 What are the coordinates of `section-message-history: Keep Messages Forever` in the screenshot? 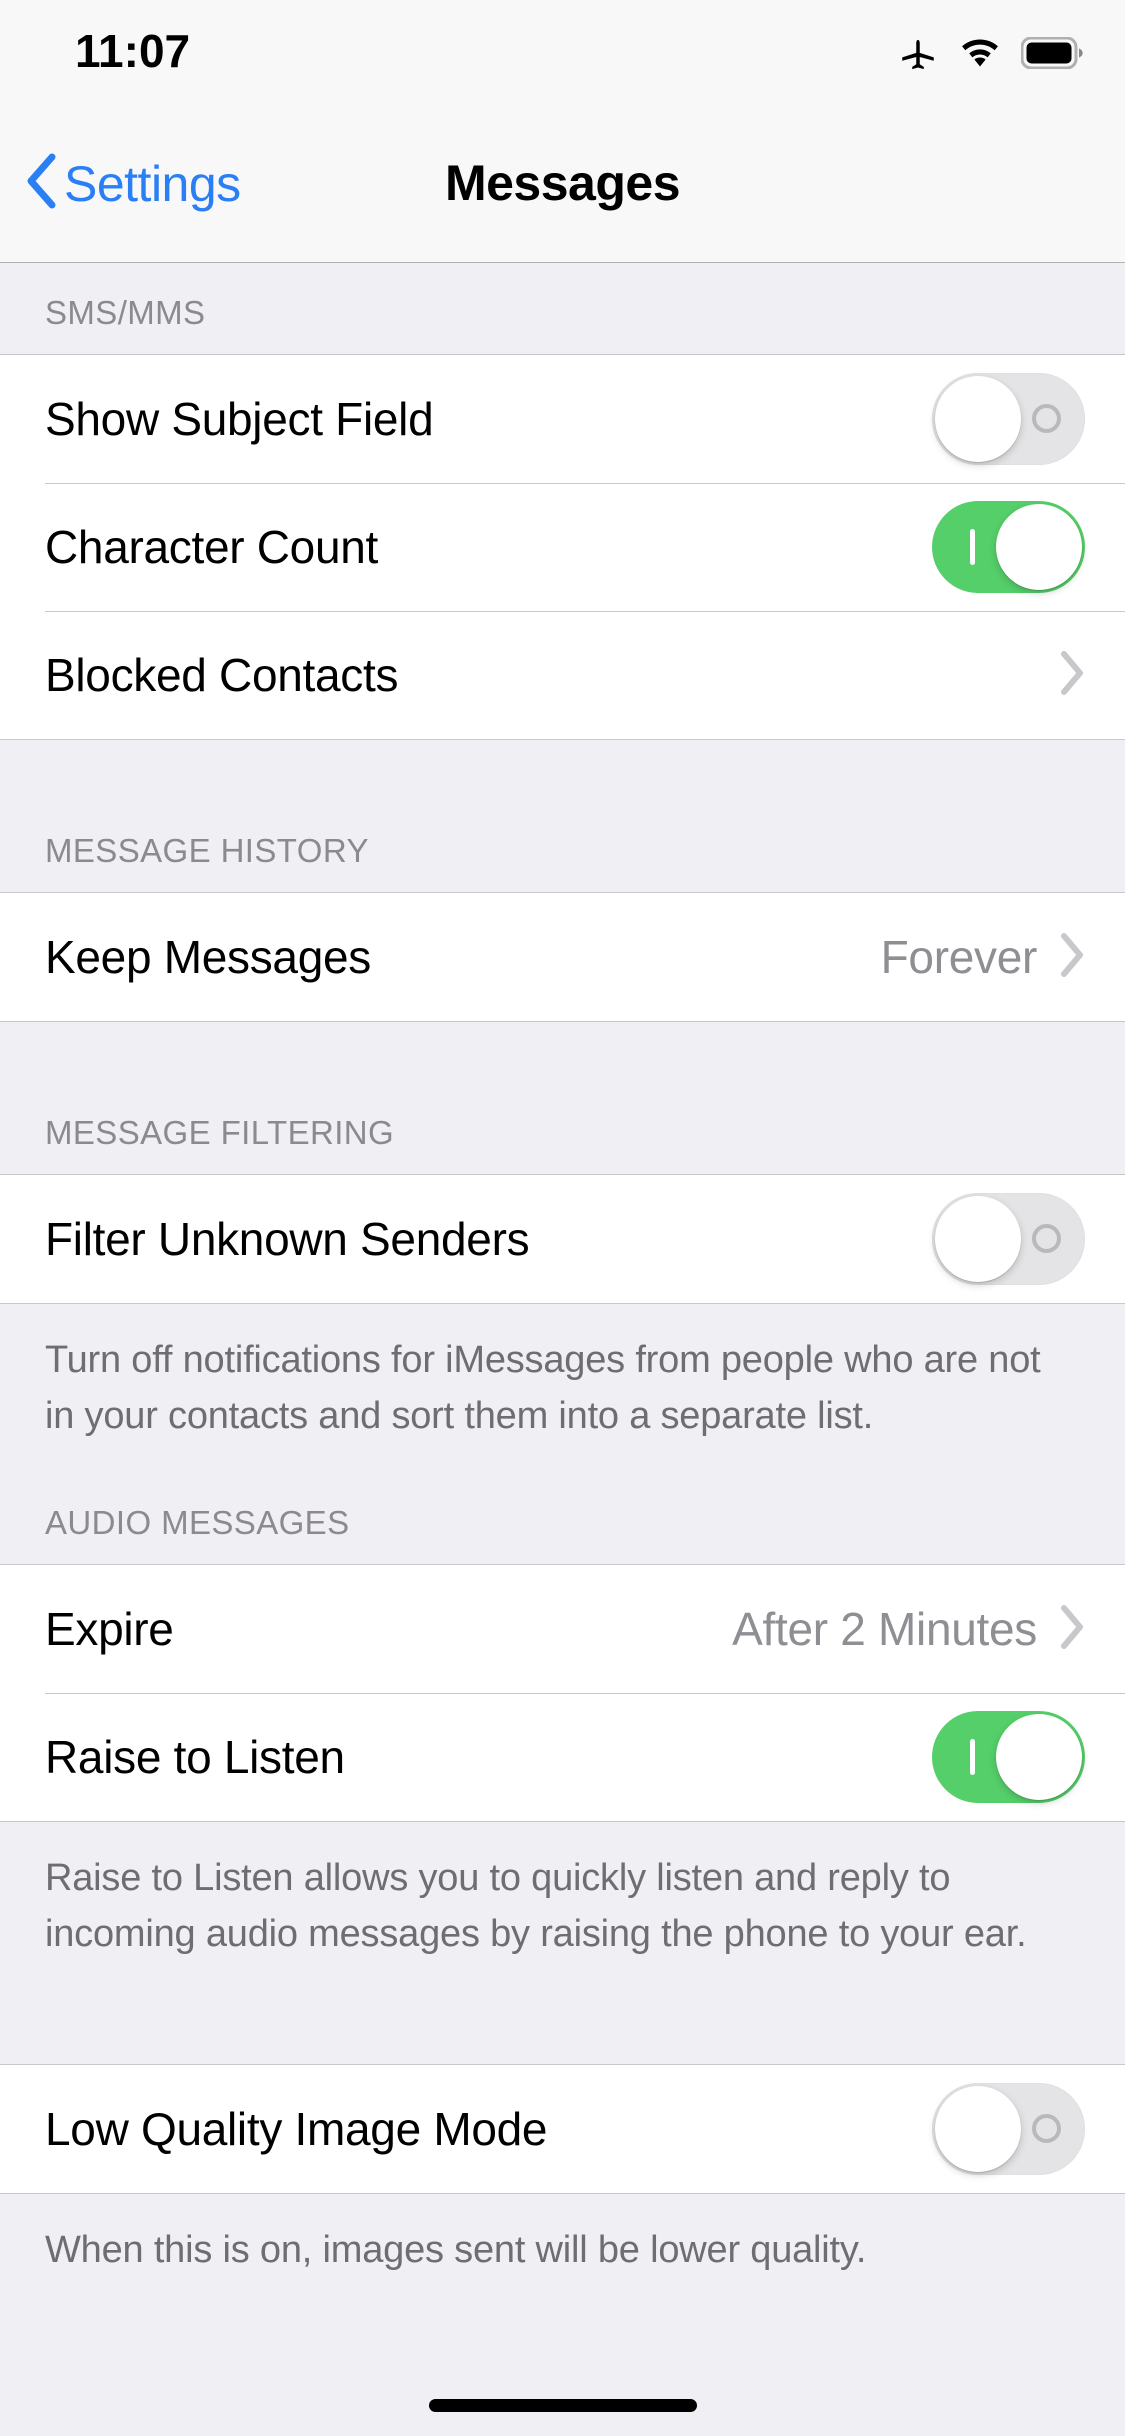 It's located at (562, 957).